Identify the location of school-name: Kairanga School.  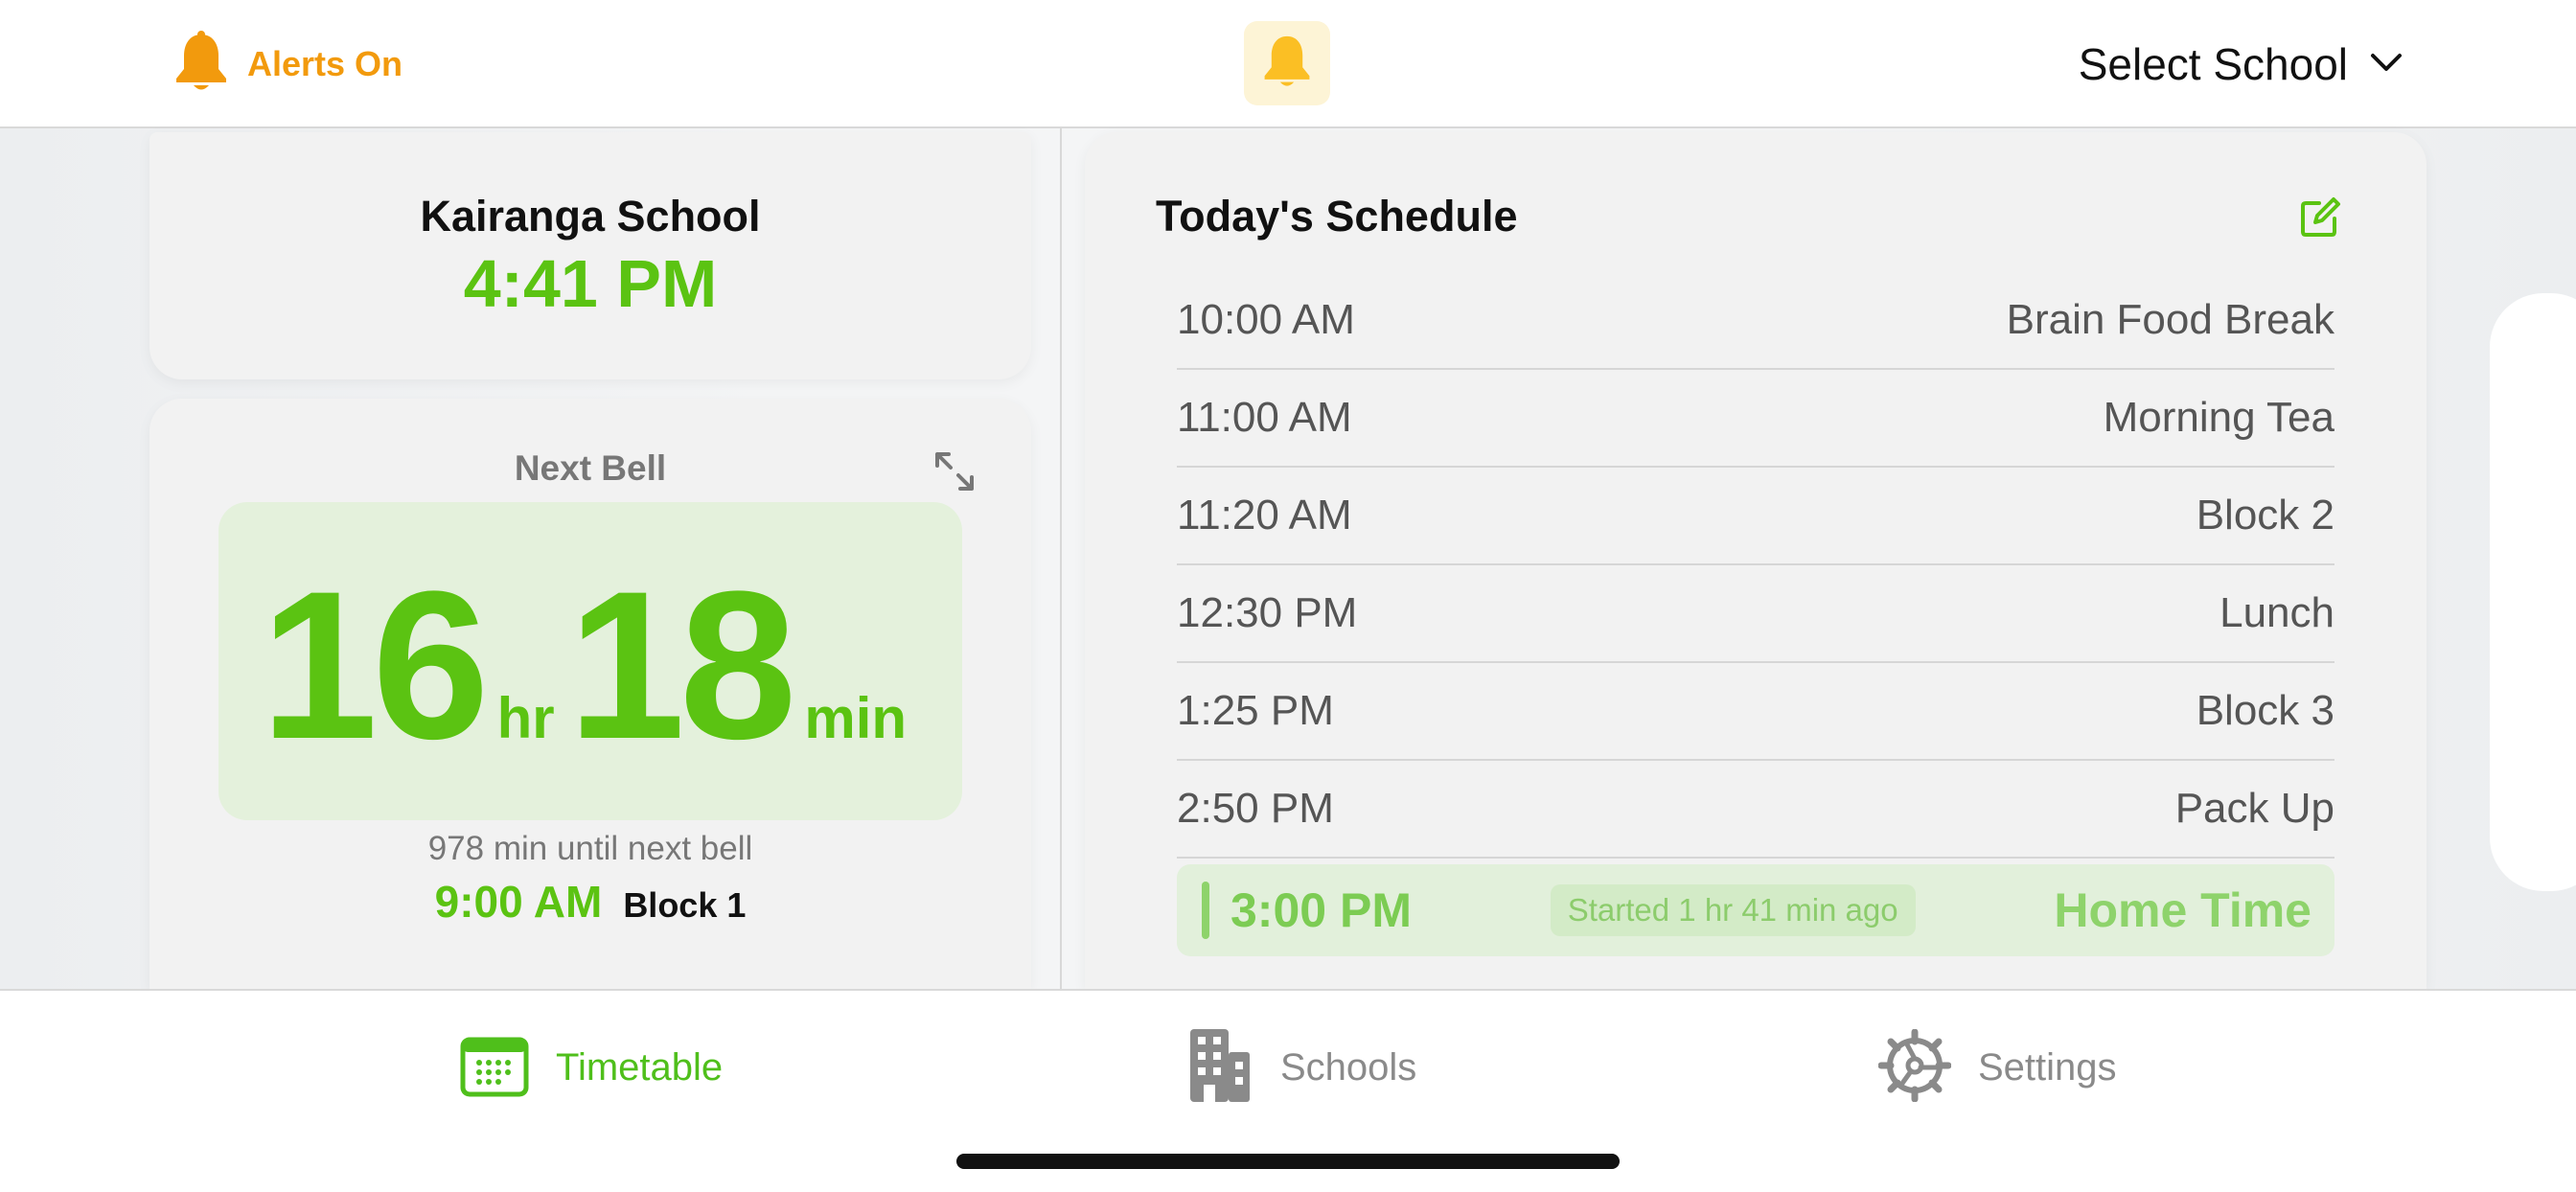
(590, 216).